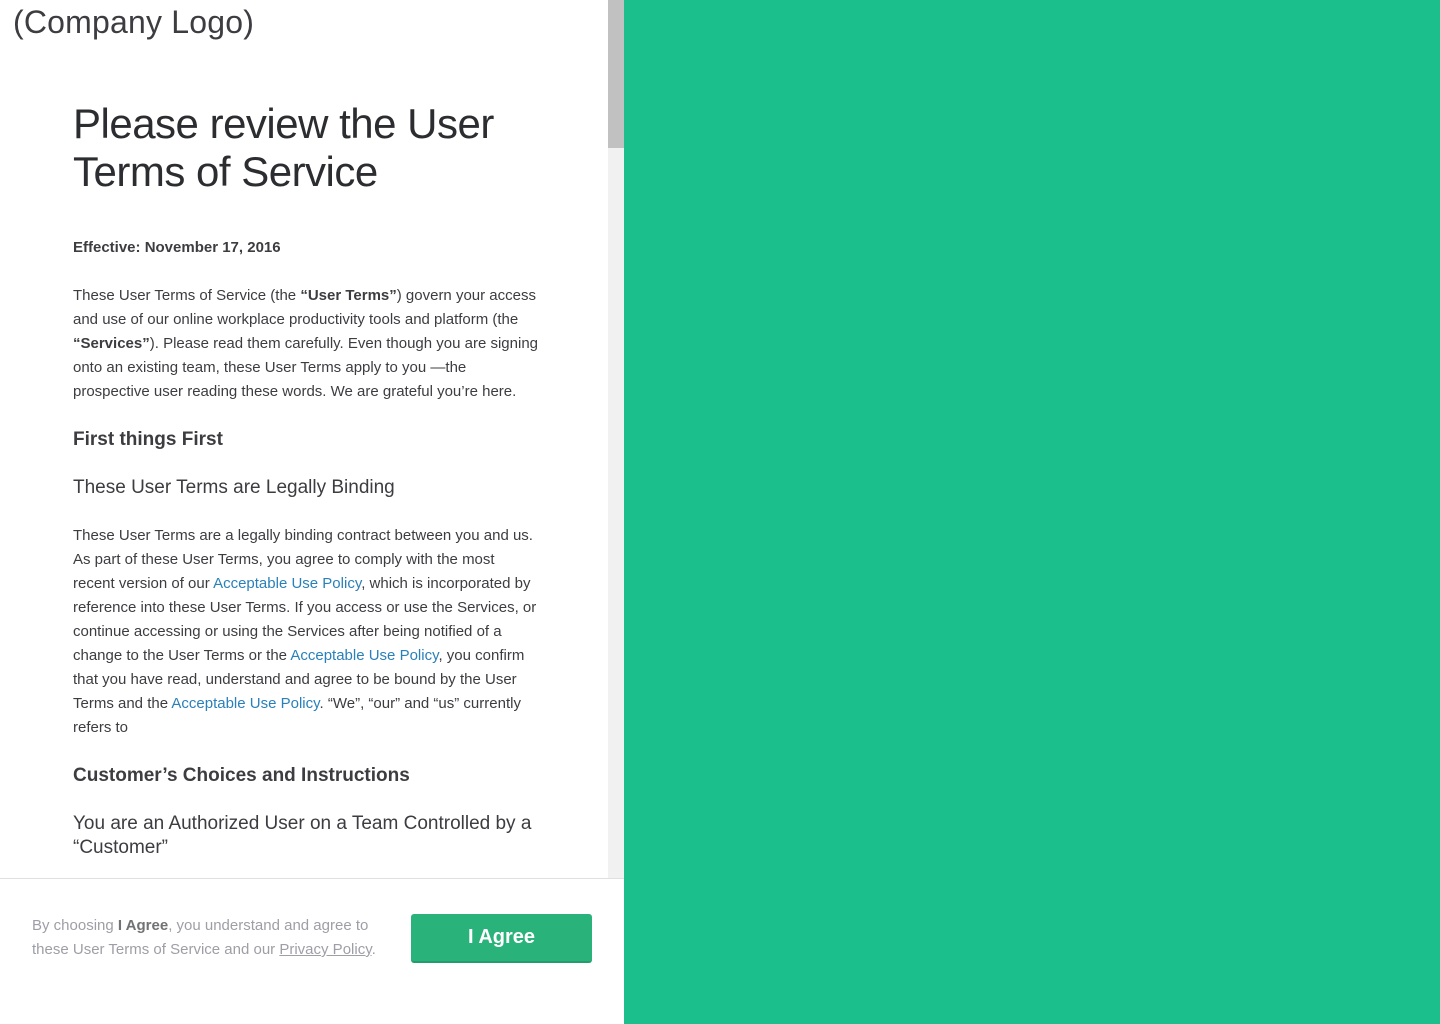  I want to click on section-heading-customer-choices: Customer’s Choices and Instructions, so click(241, 775).